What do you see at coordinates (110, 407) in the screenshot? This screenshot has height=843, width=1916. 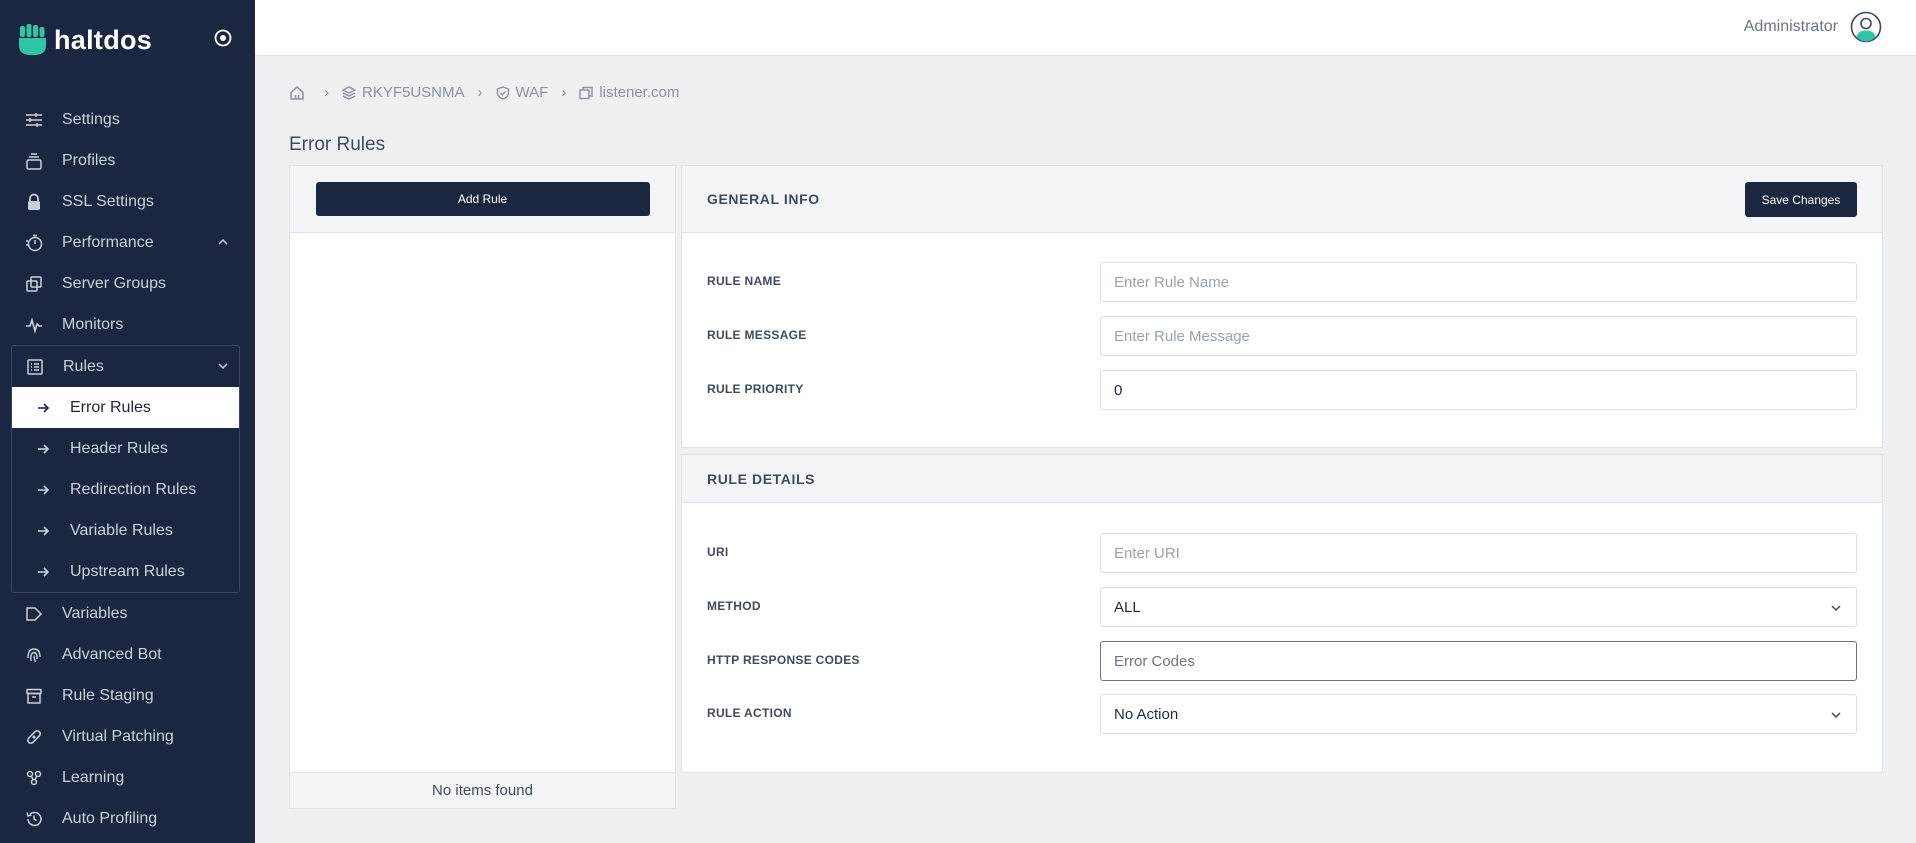 I see `sidebar-subitem-label: Error Rules` at bounding box center [110, 407].